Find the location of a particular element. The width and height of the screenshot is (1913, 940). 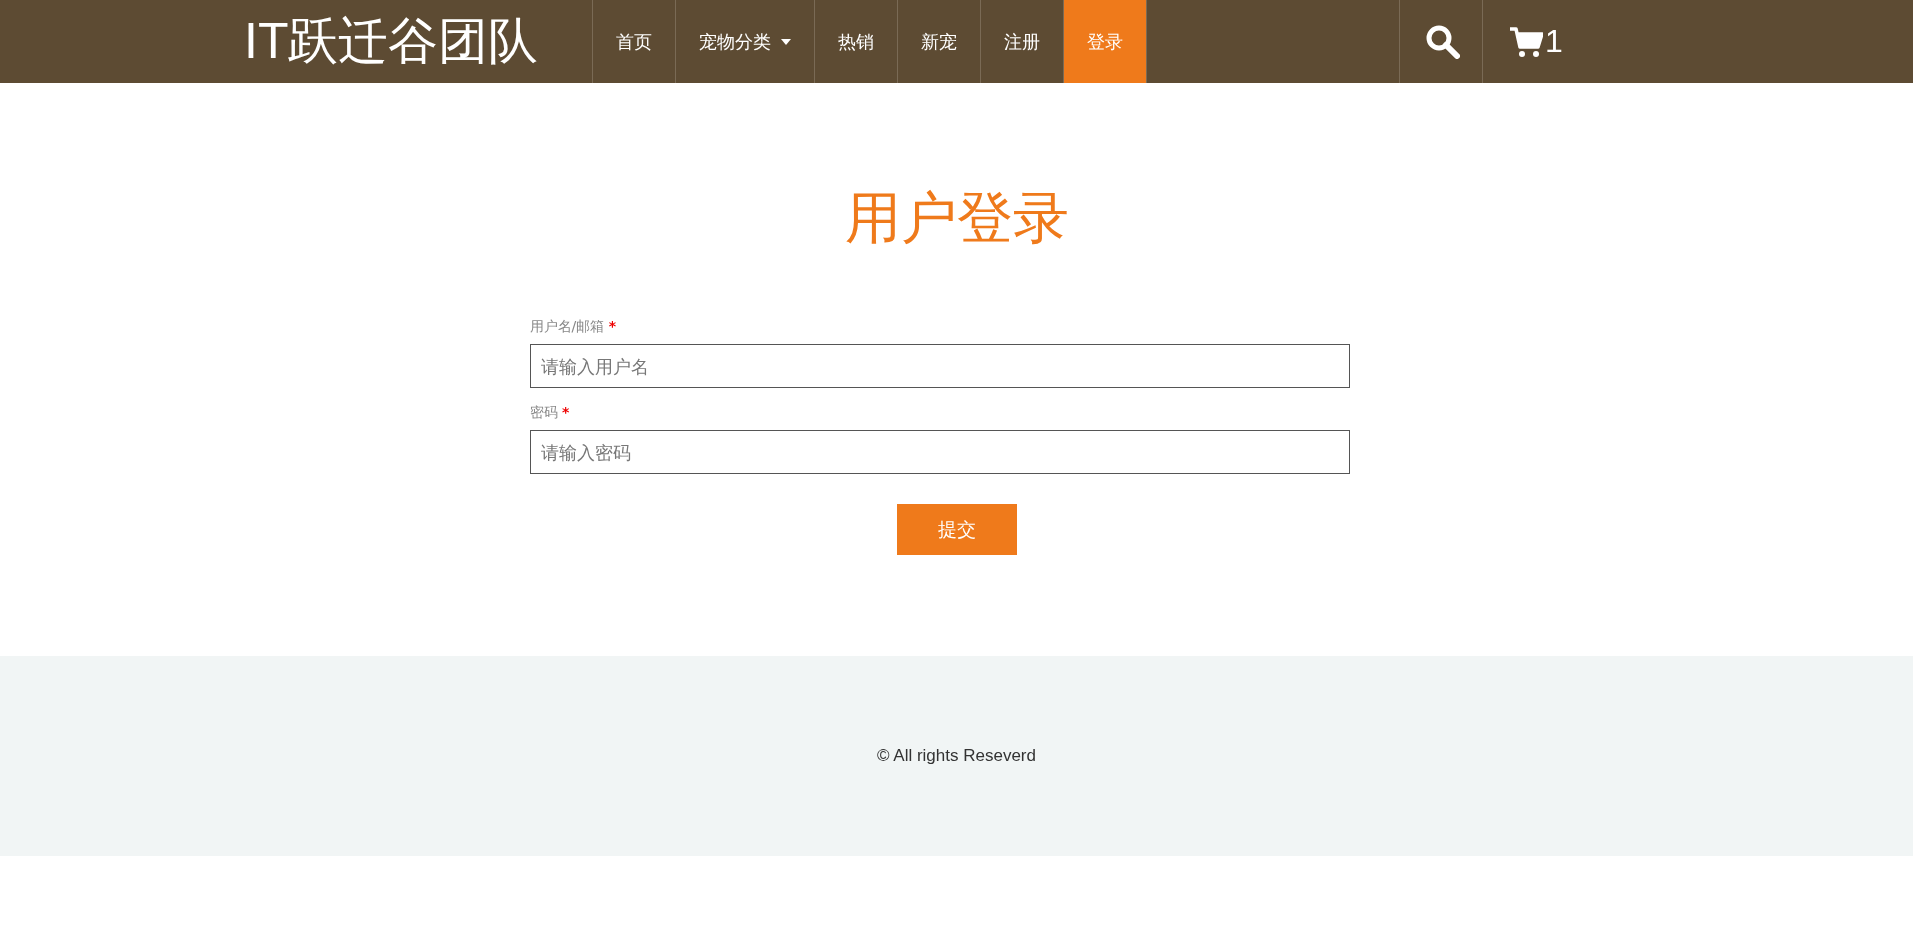

field-label: 密码 * is located at coordinates (550, 413).